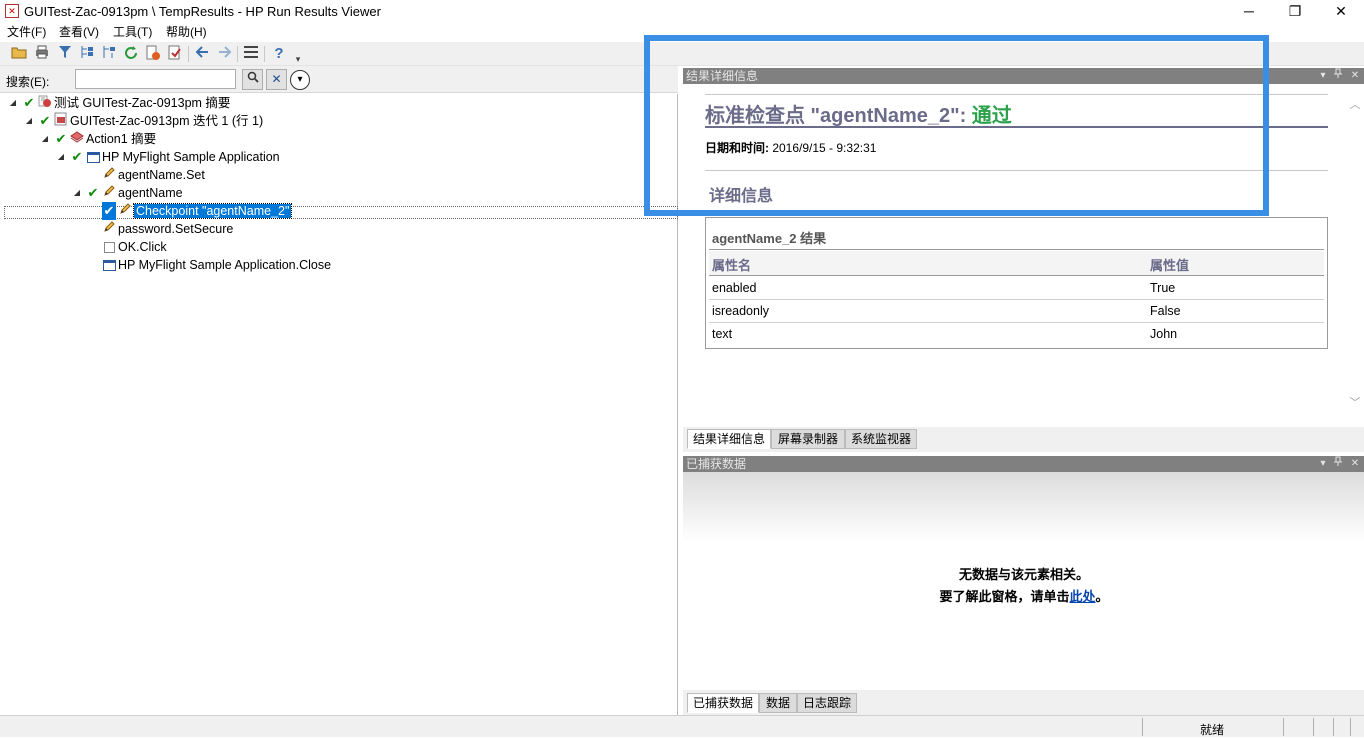  I want to click on tree-node: ◢ ✔ GUITest-Zac-0913pm 迭代 1 (行 1), so click(335, 121).